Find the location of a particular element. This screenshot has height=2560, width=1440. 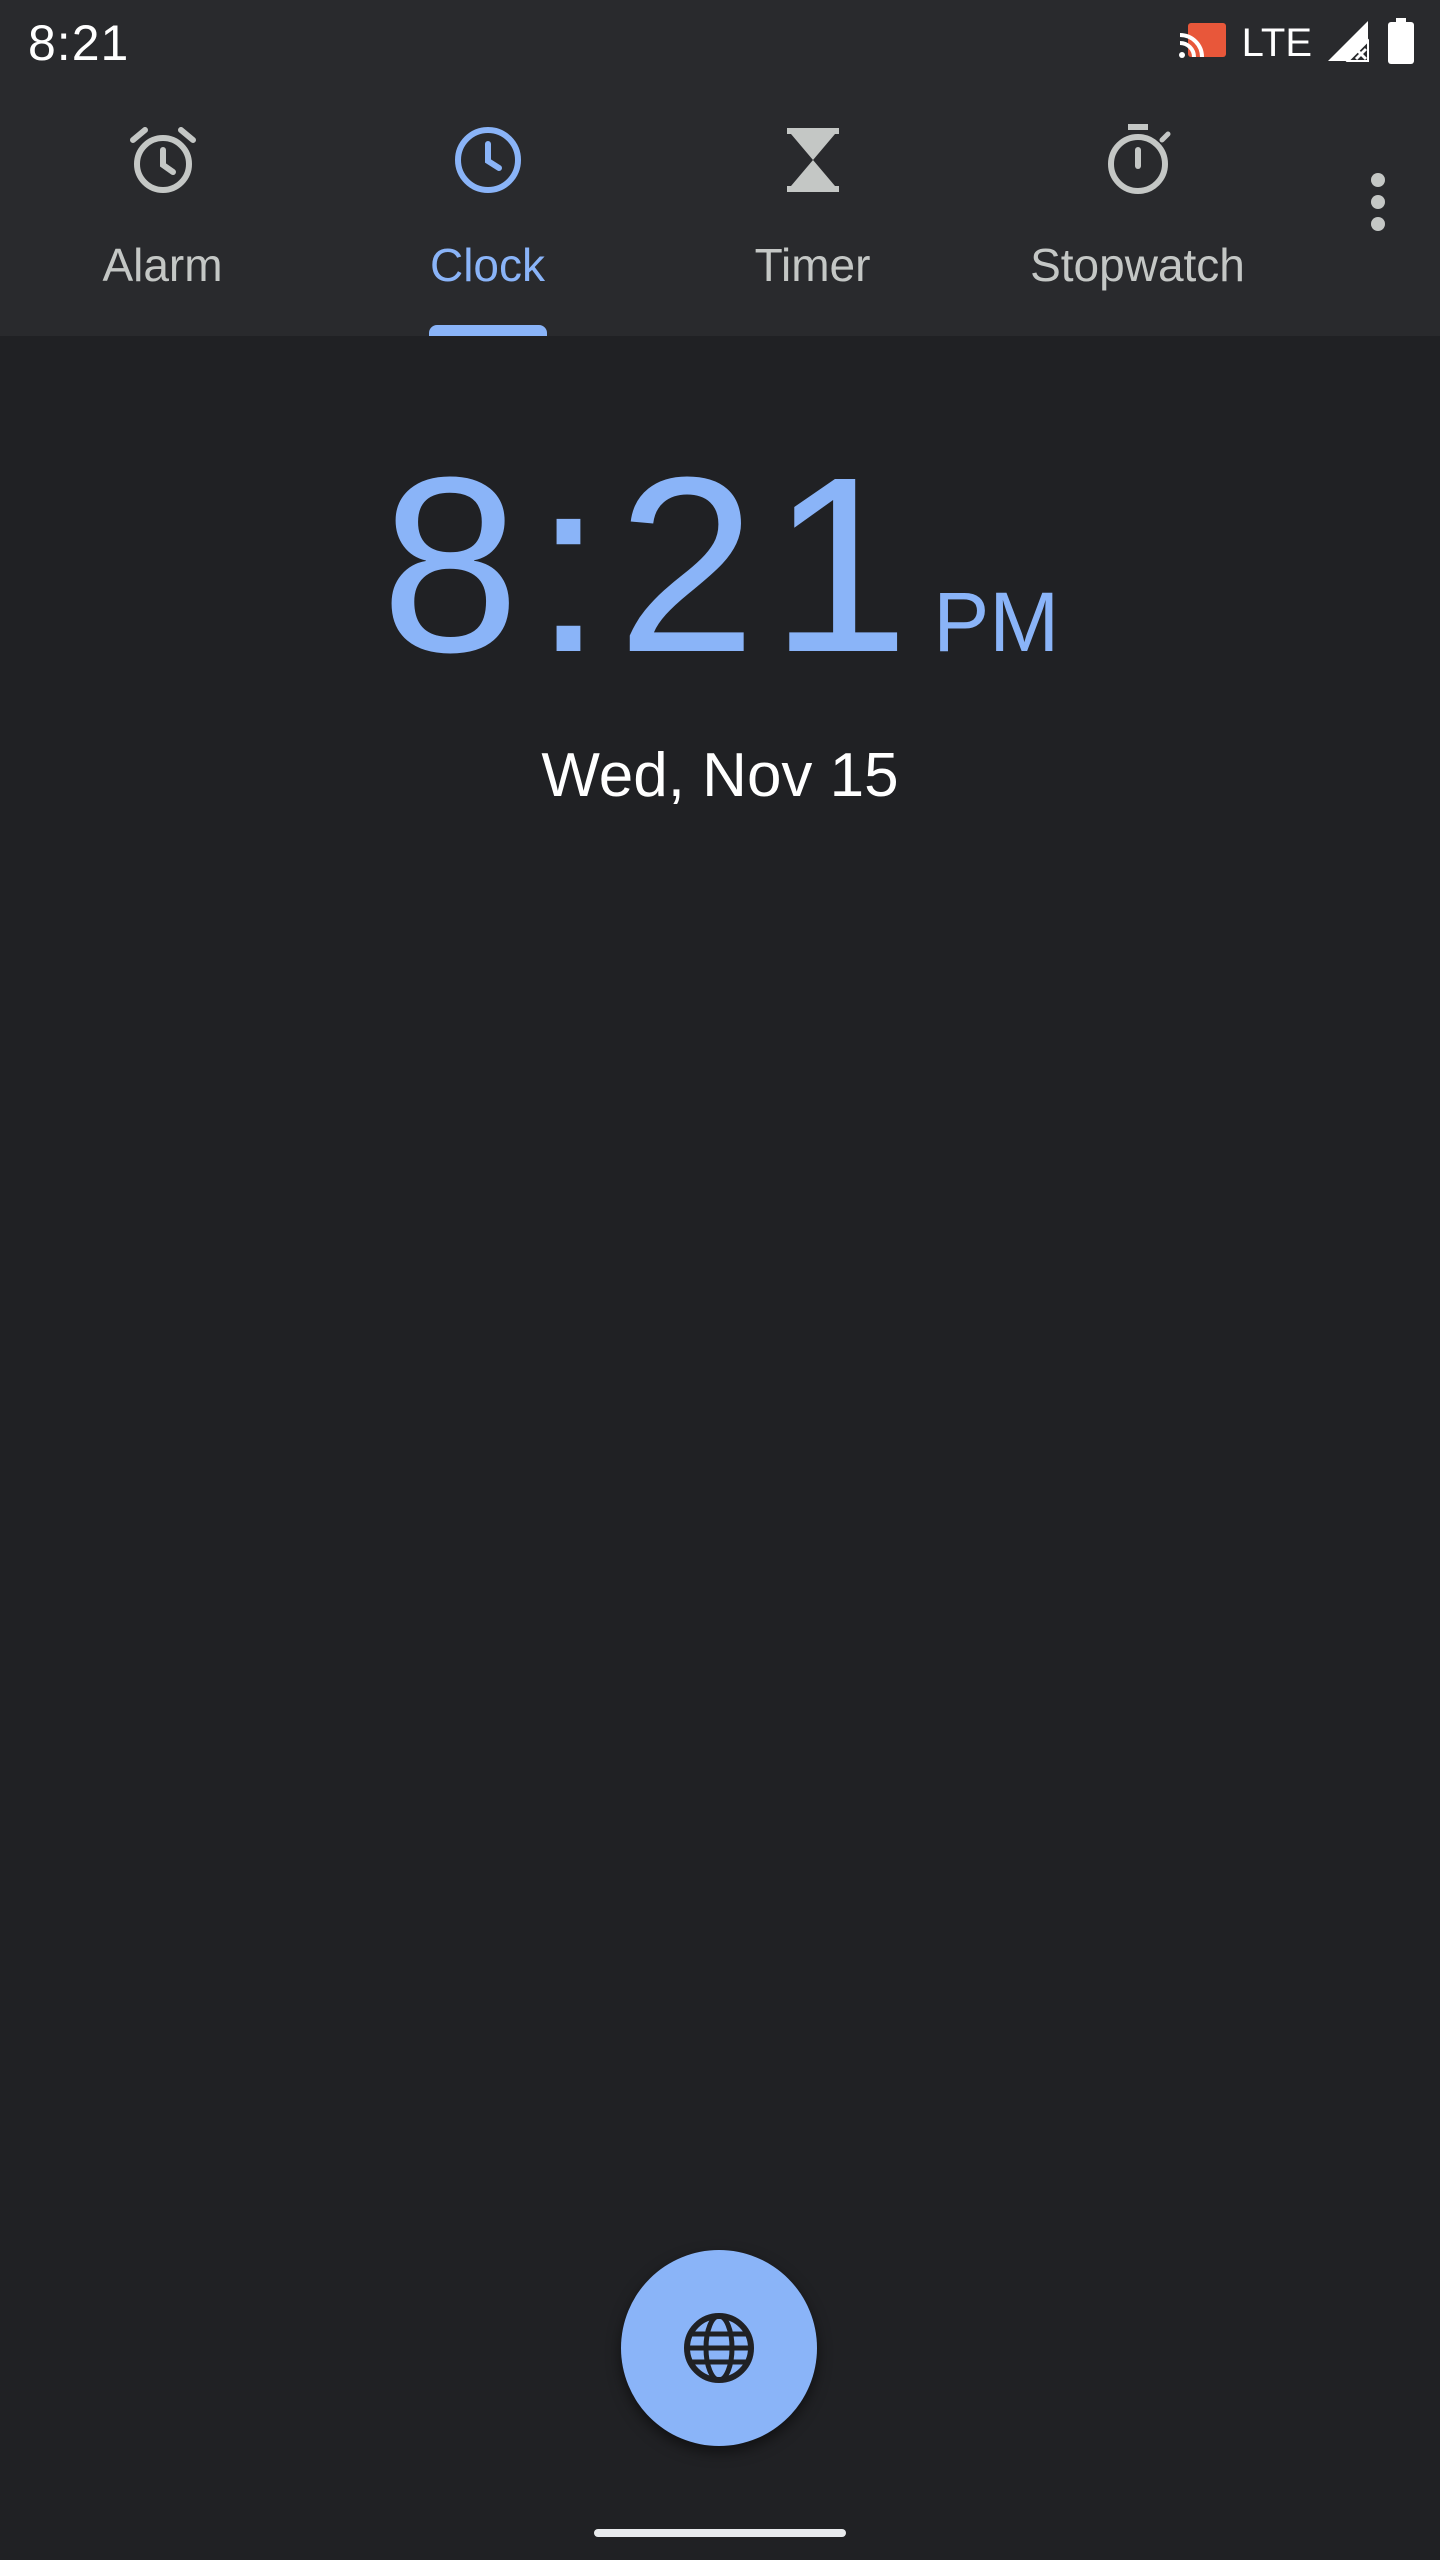

status-icons: LTE is located at coordinates (1297, 43).